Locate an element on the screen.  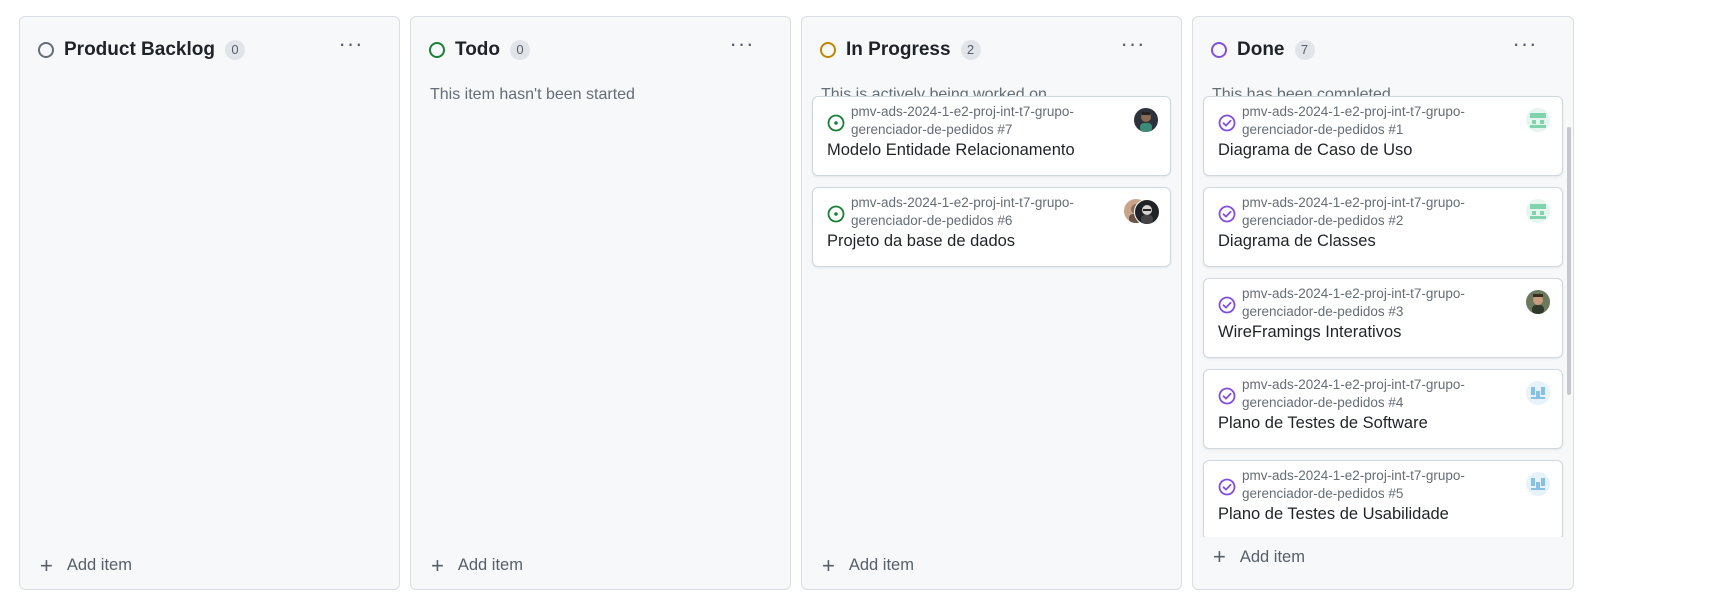
card-title: Modelo Entidade Relacionamento is located at coordinates (951, 150).